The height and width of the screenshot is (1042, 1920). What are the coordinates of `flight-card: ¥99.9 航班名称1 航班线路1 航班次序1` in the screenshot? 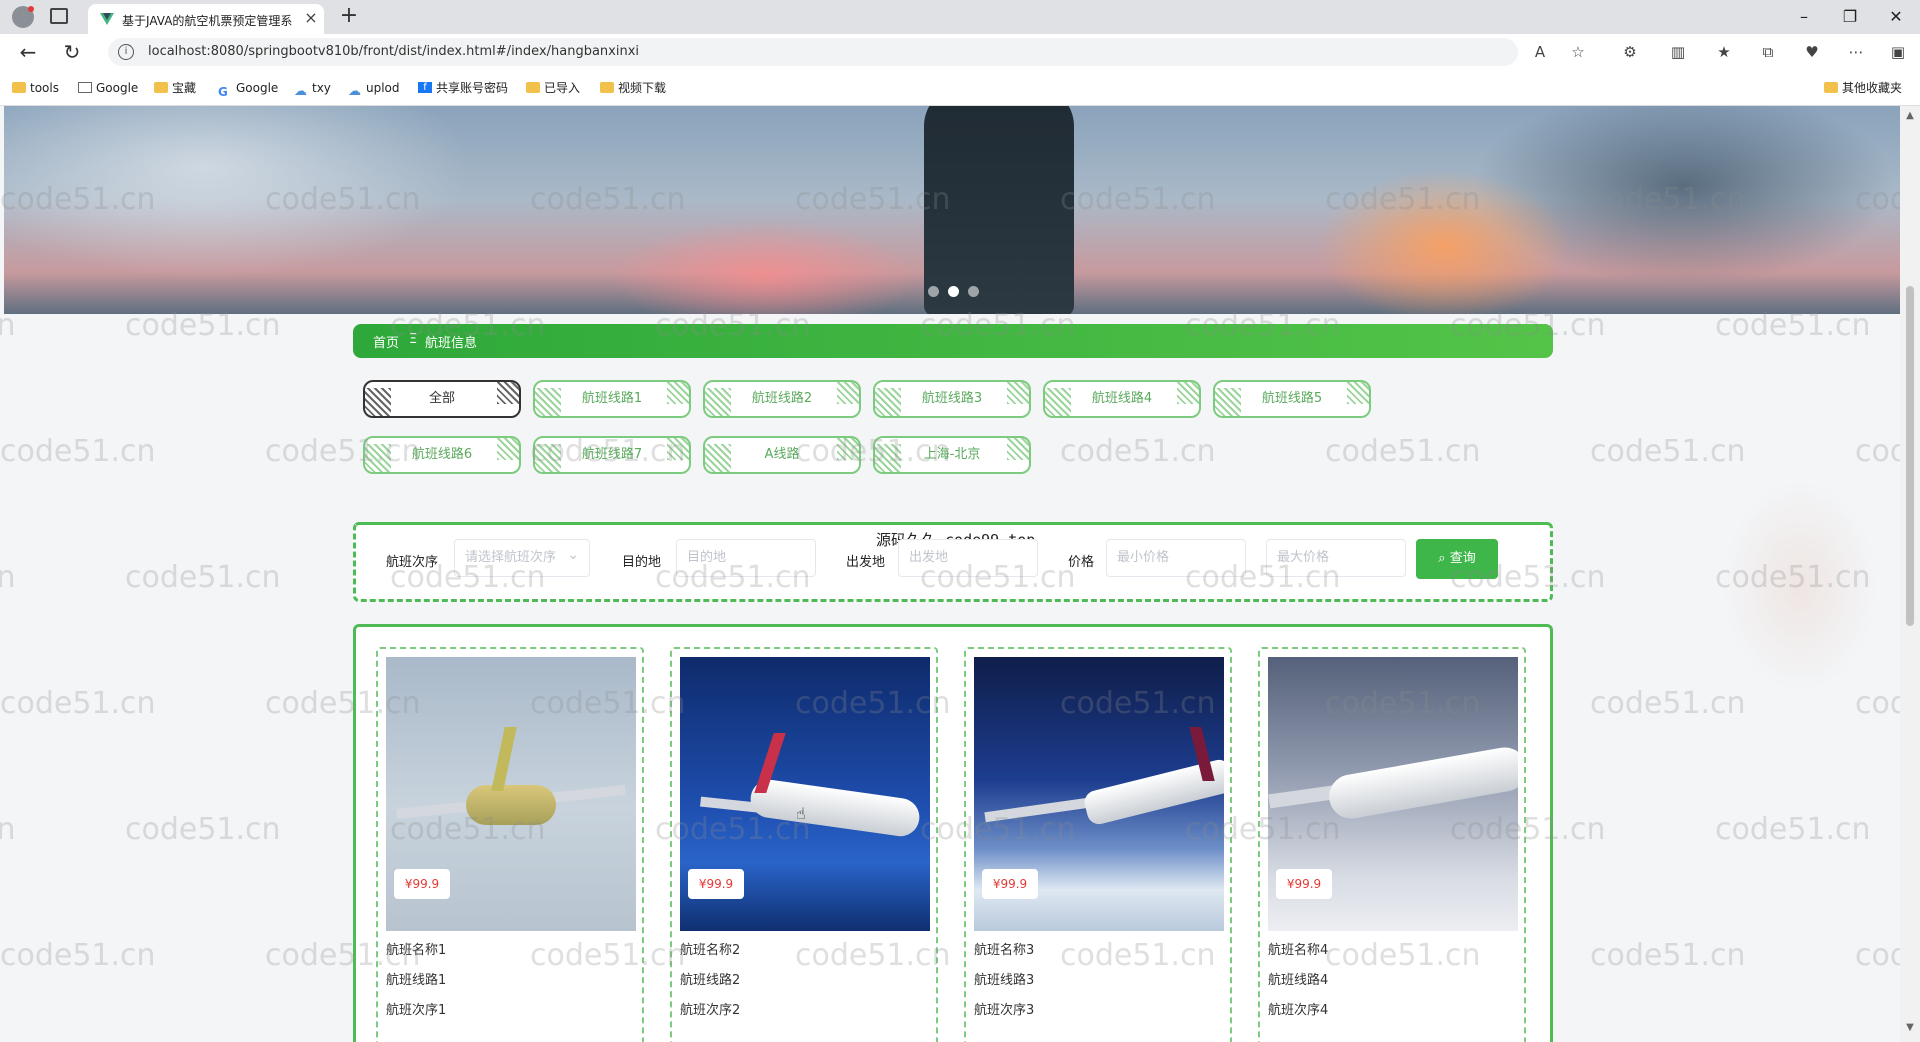 It's located at (510, 844).